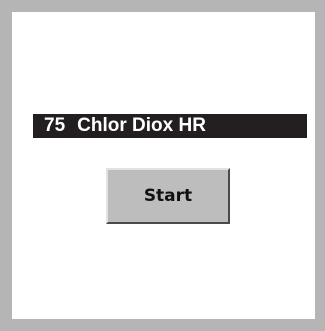 The image size is (325, 331). I want to click on start-button-label: Start, so click(168, 196).